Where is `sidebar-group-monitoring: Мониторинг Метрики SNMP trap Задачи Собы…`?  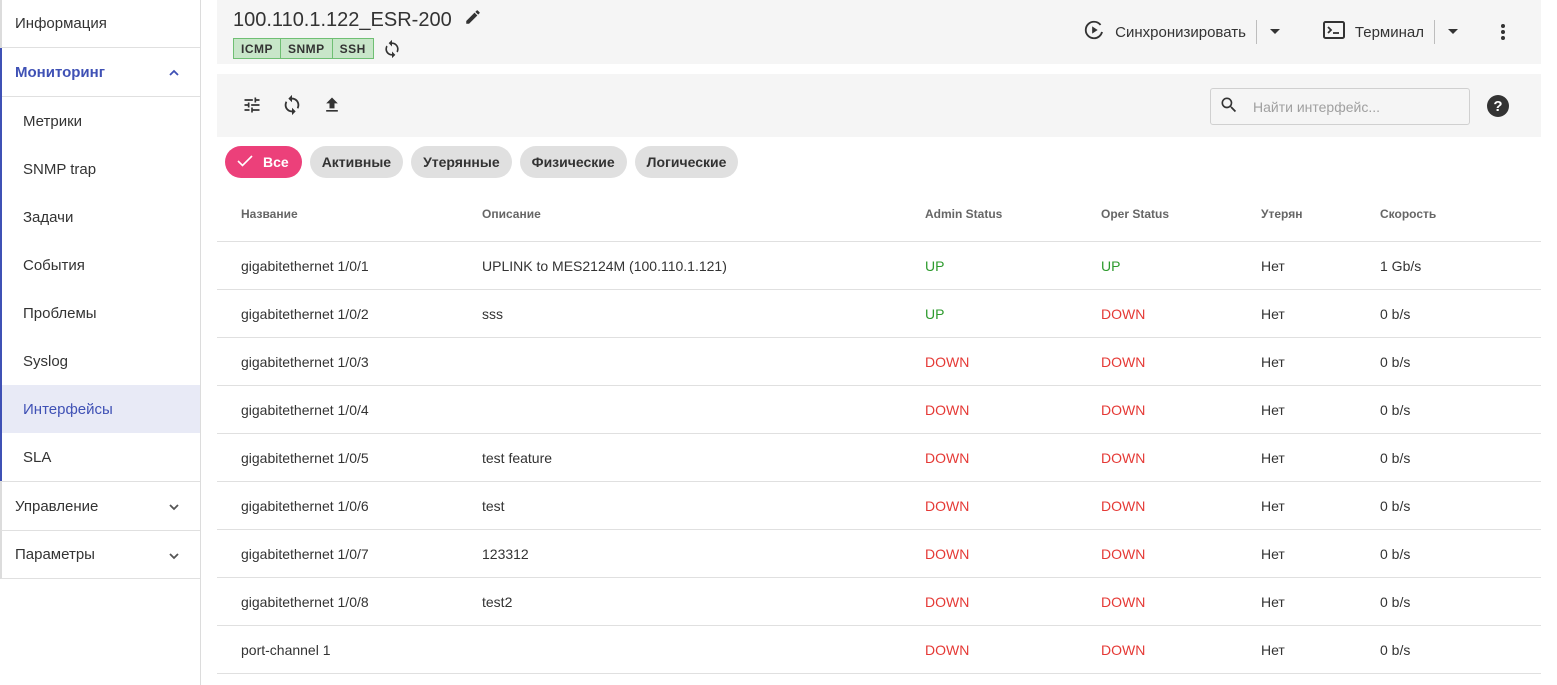
sidebar-group-monitoring: Мониторинг Метрики SNMP trap Задачи Собы… is located at coordinates (100, 264).